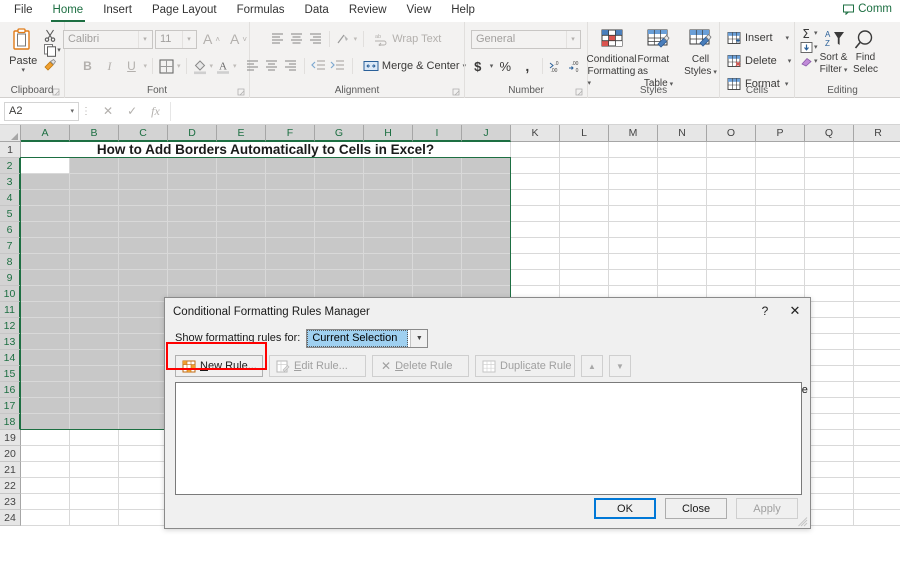  Describe the element at coordinates (94, 454) in the screenshot. I see `cell-B20` at that location.